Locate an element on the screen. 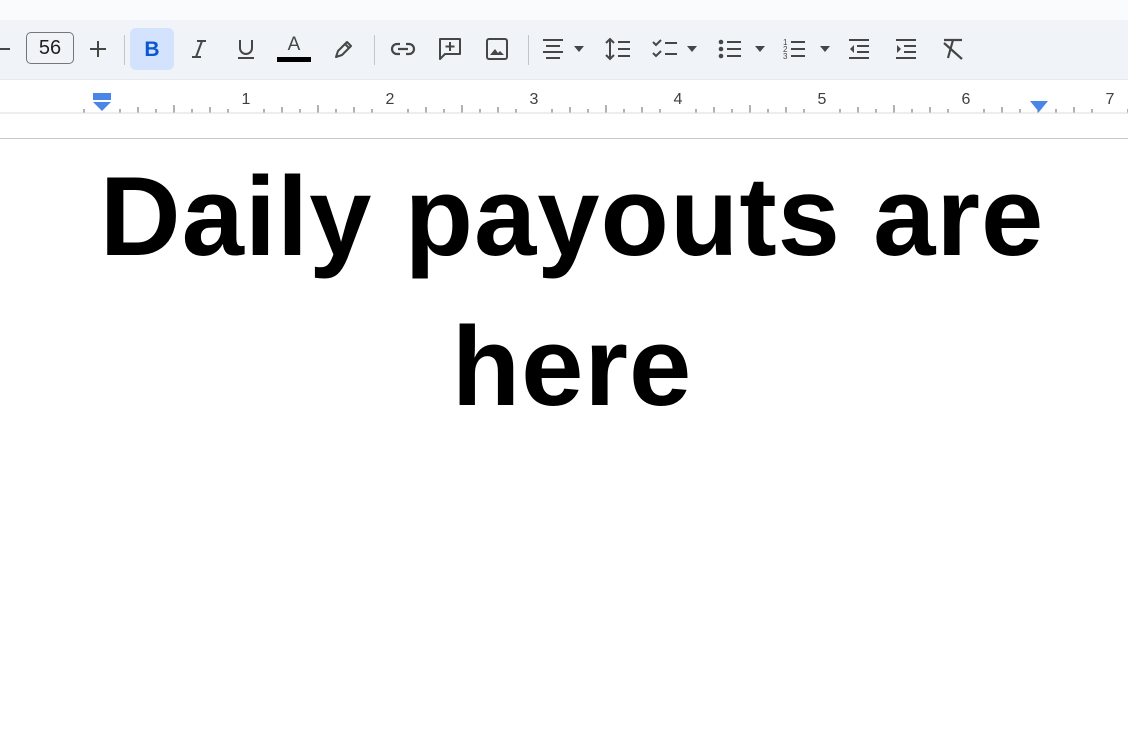 The width and height of the screenshot is (1128, 738). decrease-font-size-button is located at coordinates (7, 49).